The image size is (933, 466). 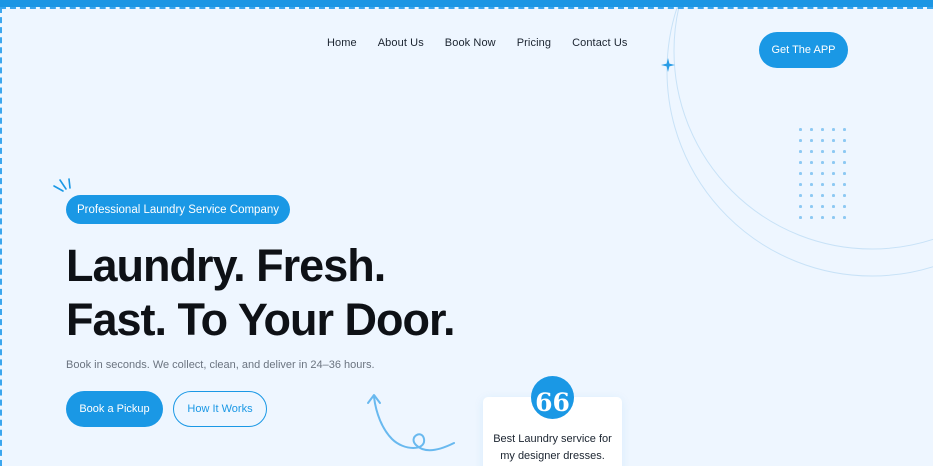 What do you see at coordinates (552, 439) in the screenshot?
I see `testimonial-line-1: Best Laundry service for` at bounding box center [552, 439].